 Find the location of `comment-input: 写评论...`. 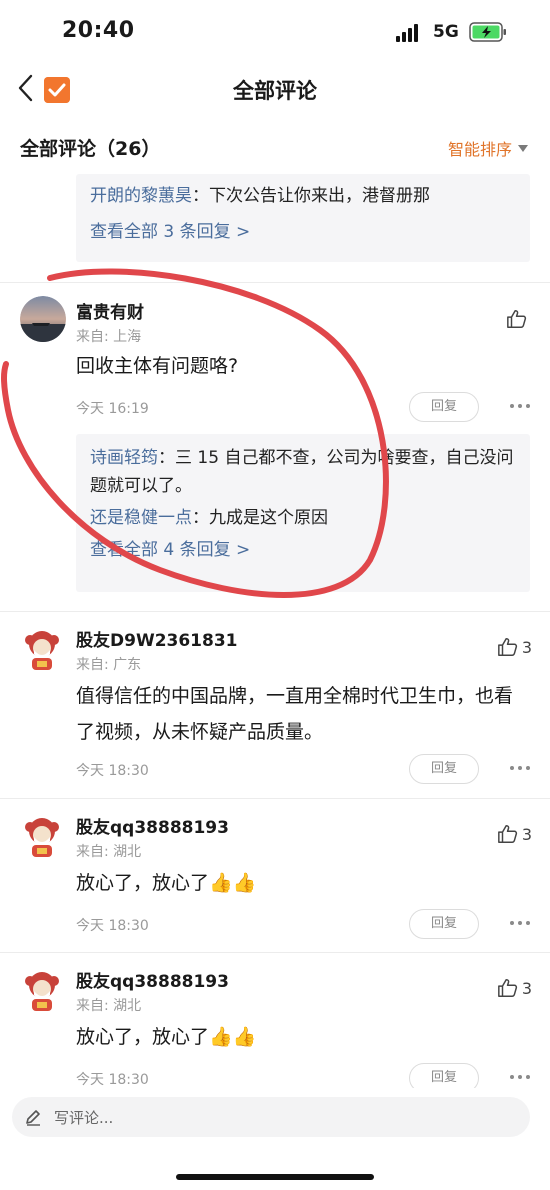

comment-input: 写评论... is located at coordinates (271, 1117).